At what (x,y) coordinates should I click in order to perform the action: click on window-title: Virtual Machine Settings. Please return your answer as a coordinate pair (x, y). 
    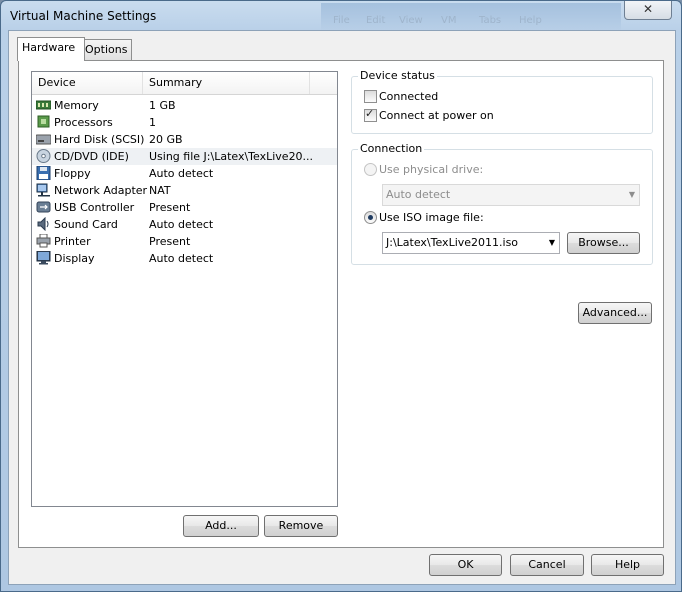
    Looking at the image, I should click on (83, 16).